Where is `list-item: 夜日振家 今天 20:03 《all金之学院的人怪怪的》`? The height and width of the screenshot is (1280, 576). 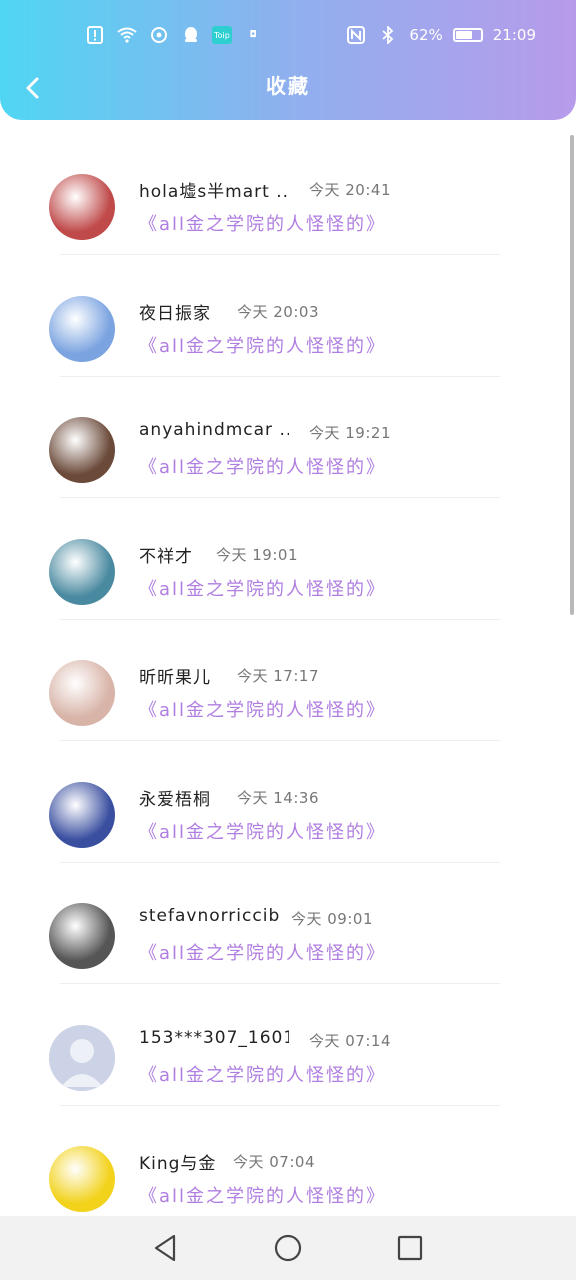
list-item: 夜日振家 今天 20:03 《all金之学院的人怪怪的》 is located at coordinates (288, 316).